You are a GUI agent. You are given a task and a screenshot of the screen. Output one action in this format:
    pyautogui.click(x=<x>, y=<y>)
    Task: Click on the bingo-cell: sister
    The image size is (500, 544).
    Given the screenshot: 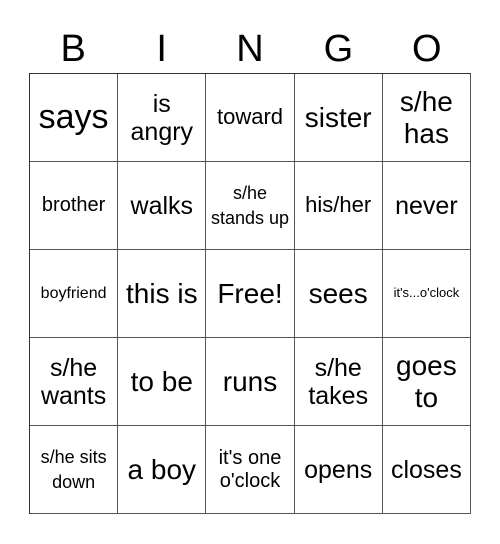 What is the action you would take?
    pyautogui.click(x=338, y=118)
    